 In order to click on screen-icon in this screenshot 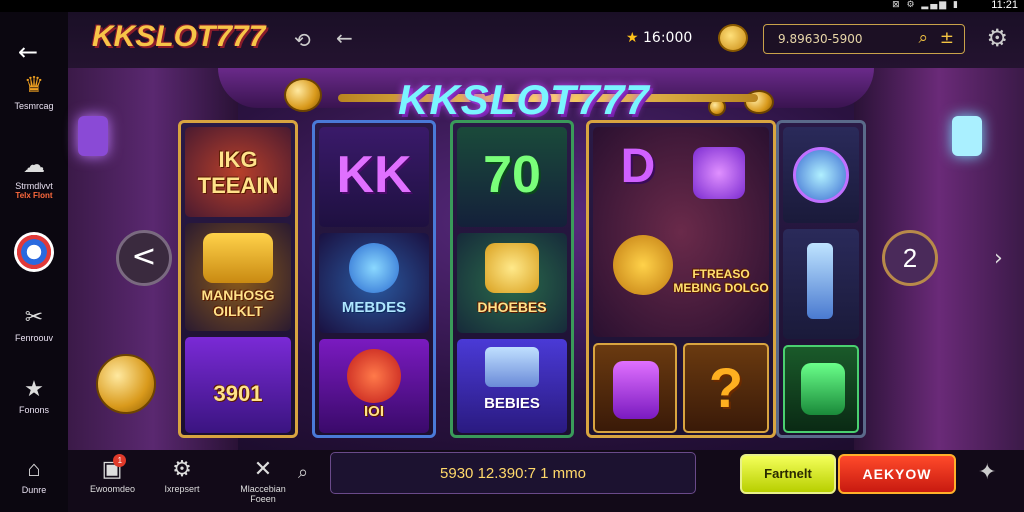, I will do `click(512, 367)`.